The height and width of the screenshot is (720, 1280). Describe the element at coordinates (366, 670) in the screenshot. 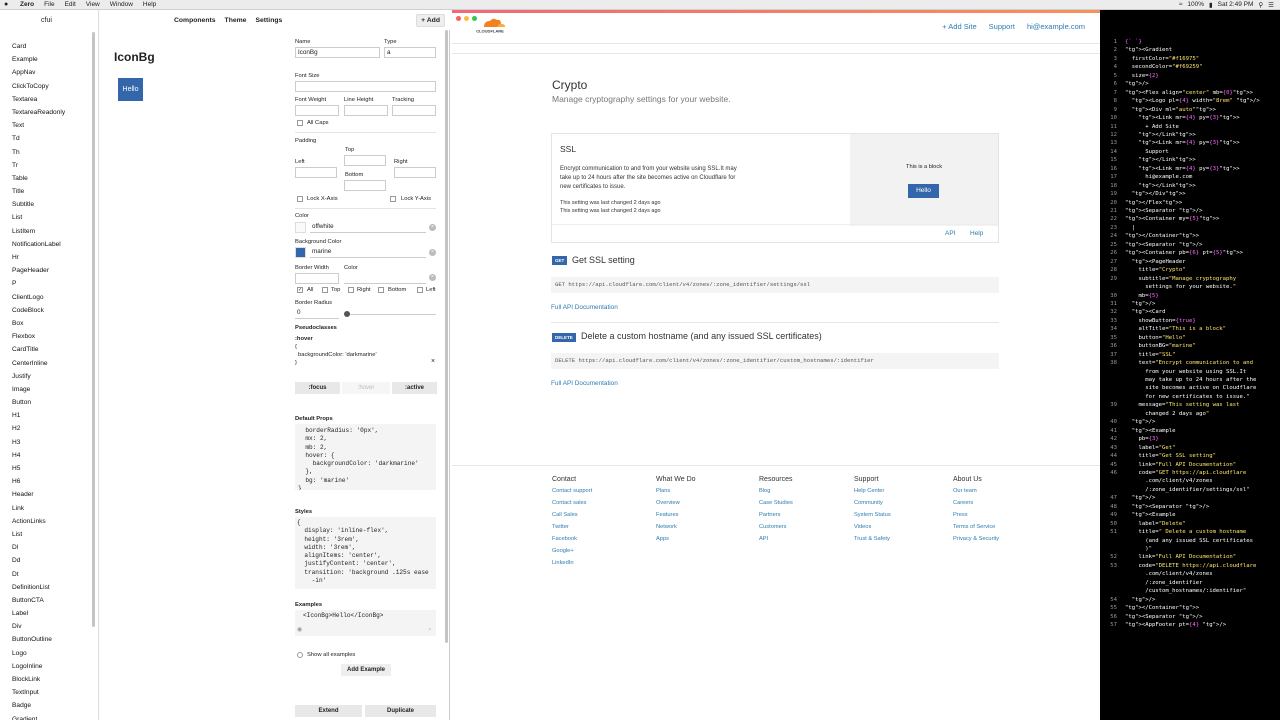

I see `add-example-button: Add Example` at that location.